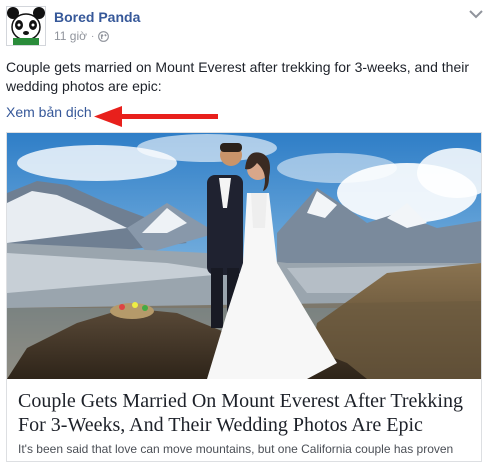 This screenshot has height=462, width=494. I want to click on panda-logo-icon, so click(26, 26).